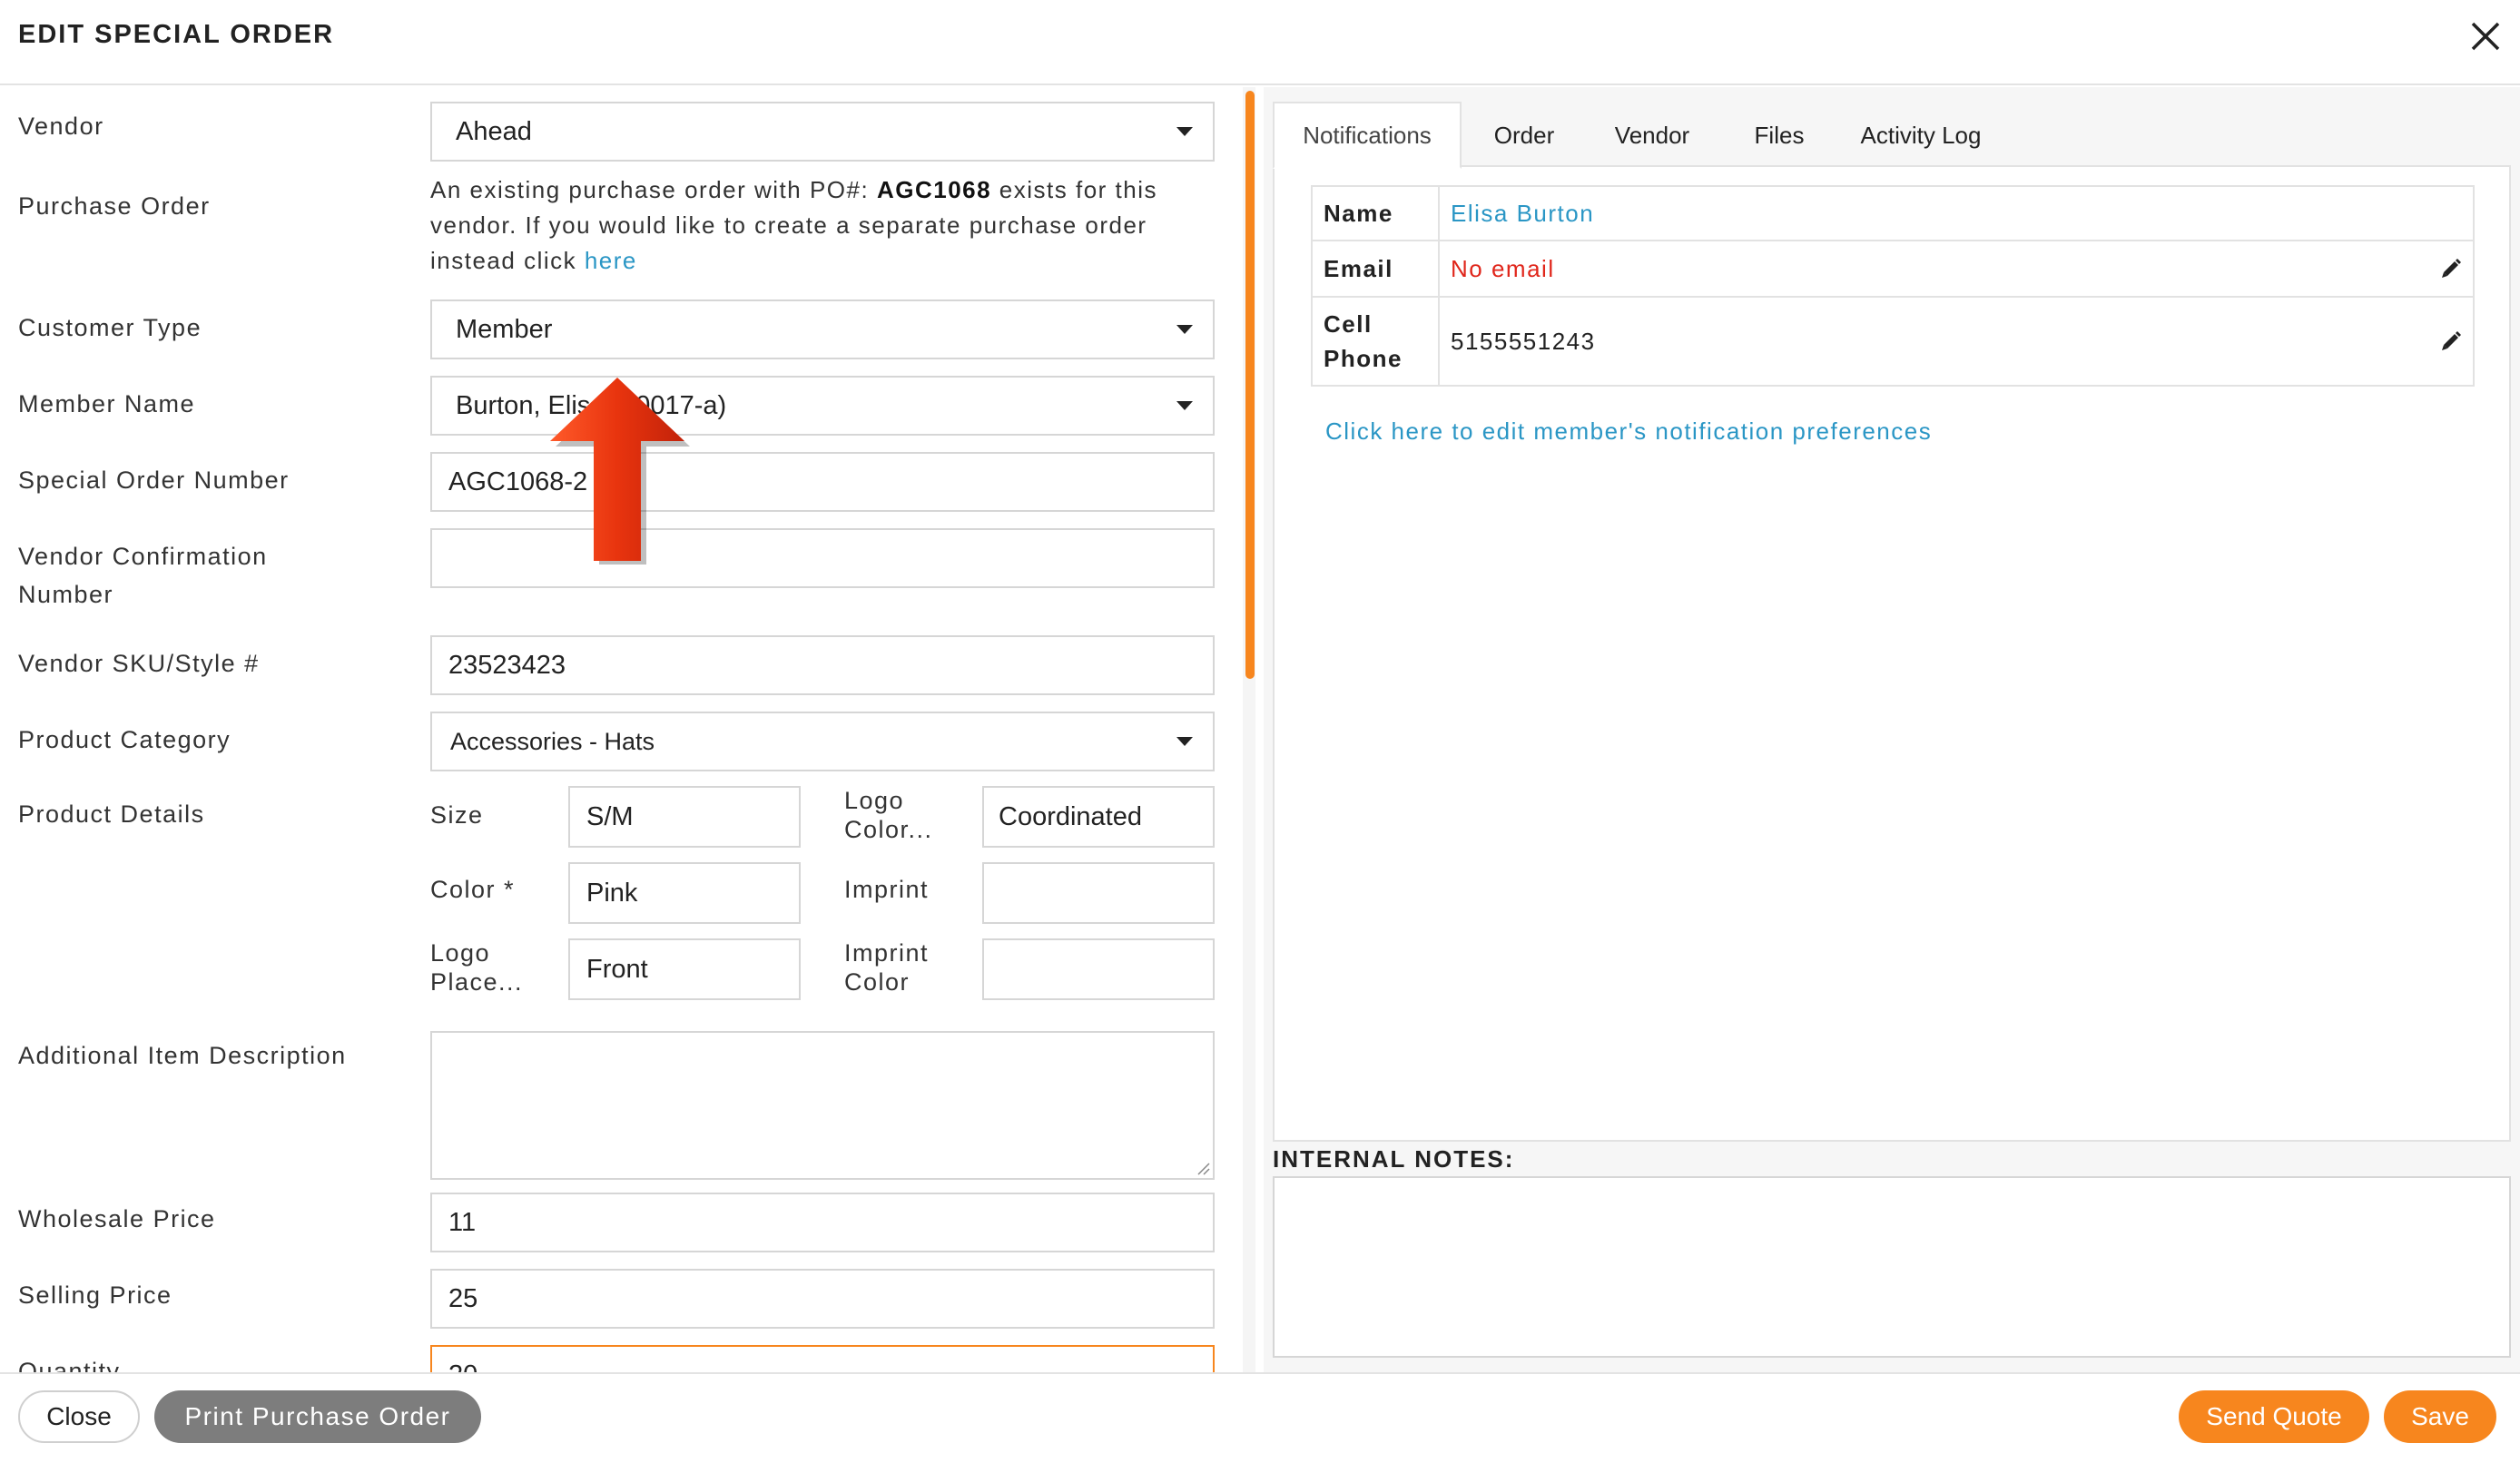  What do you see at coordinates (823, 1299) in the screenshot?
I see `selling-price-input: 25` at bounding box center [823, 1299].